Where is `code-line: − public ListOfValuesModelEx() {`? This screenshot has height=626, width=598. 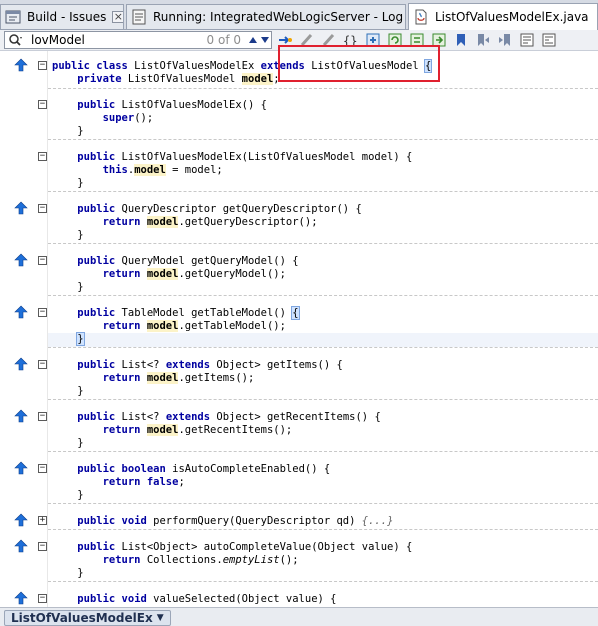 code-line: − public ListOfValuesModelEx() { is located at coordinates (299, 105).